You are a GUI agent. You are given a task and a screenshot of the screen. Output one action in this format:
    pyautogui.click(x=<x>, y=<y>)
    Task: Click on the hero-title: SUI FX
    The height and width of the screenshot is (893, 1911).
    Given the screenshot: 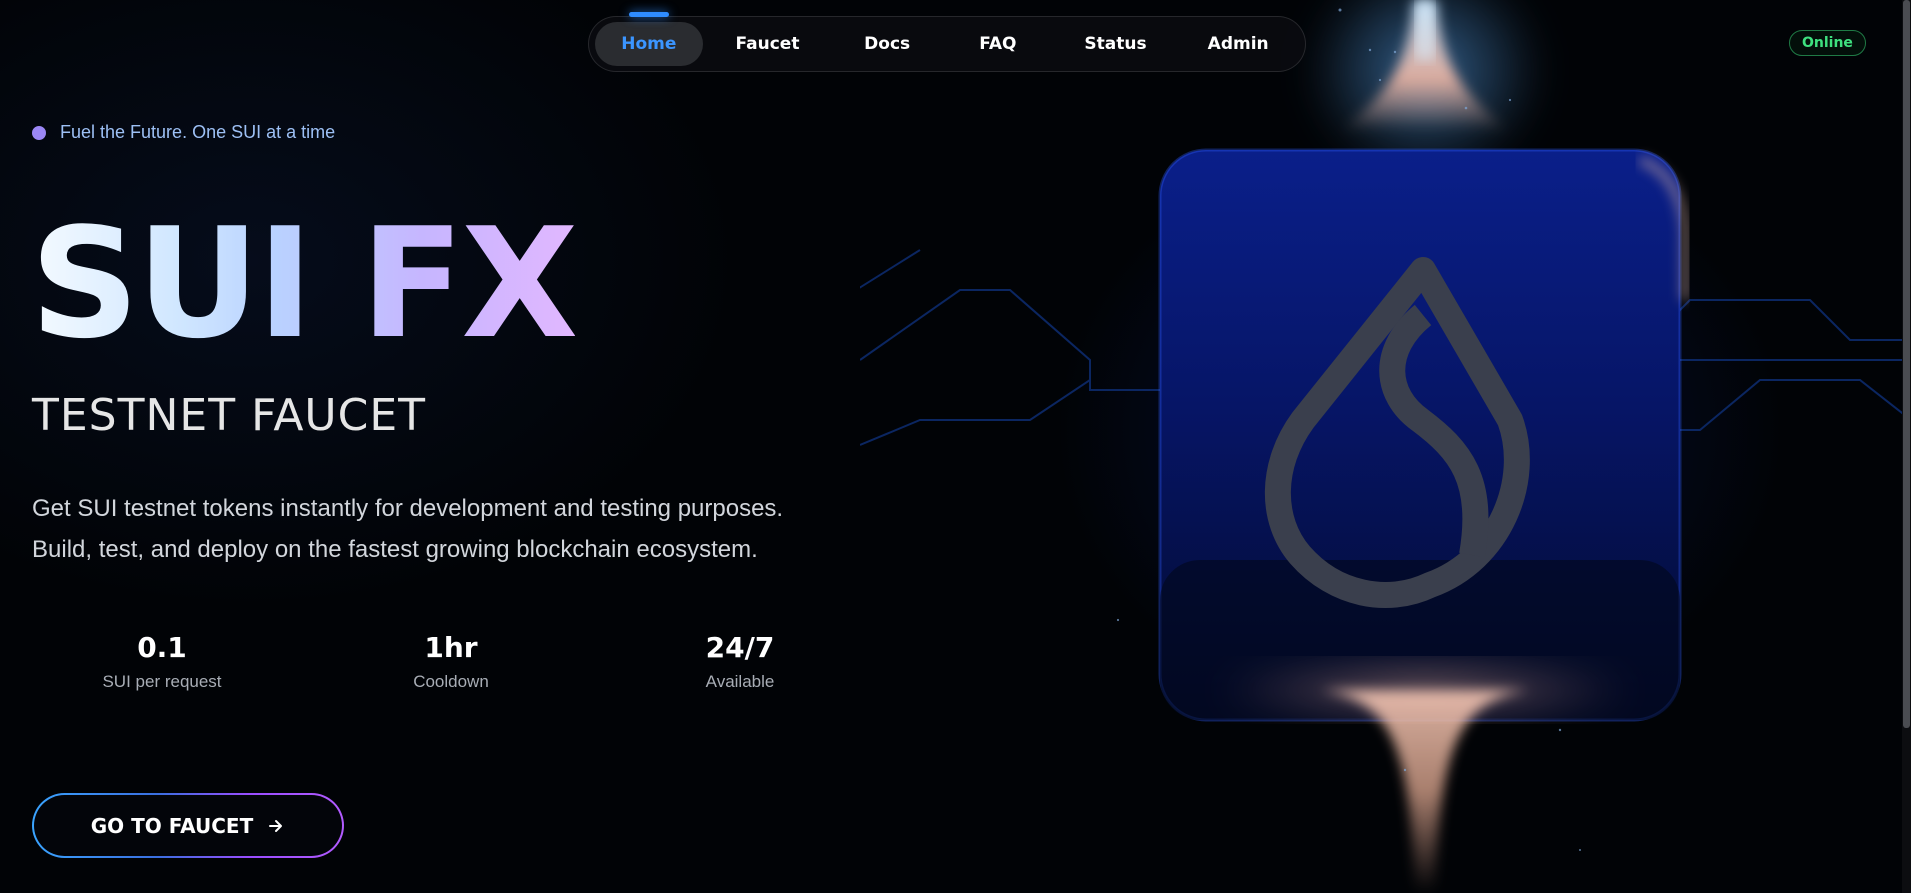 What is the action you would take?
    pyautogui.click(x=304, y=283)
    